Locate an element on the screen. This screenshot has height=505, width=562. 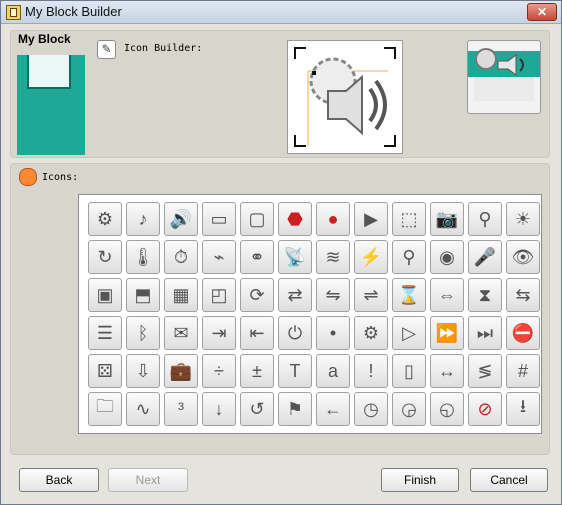
icon-tile: ⊘ is located at coordinates (485, 409).